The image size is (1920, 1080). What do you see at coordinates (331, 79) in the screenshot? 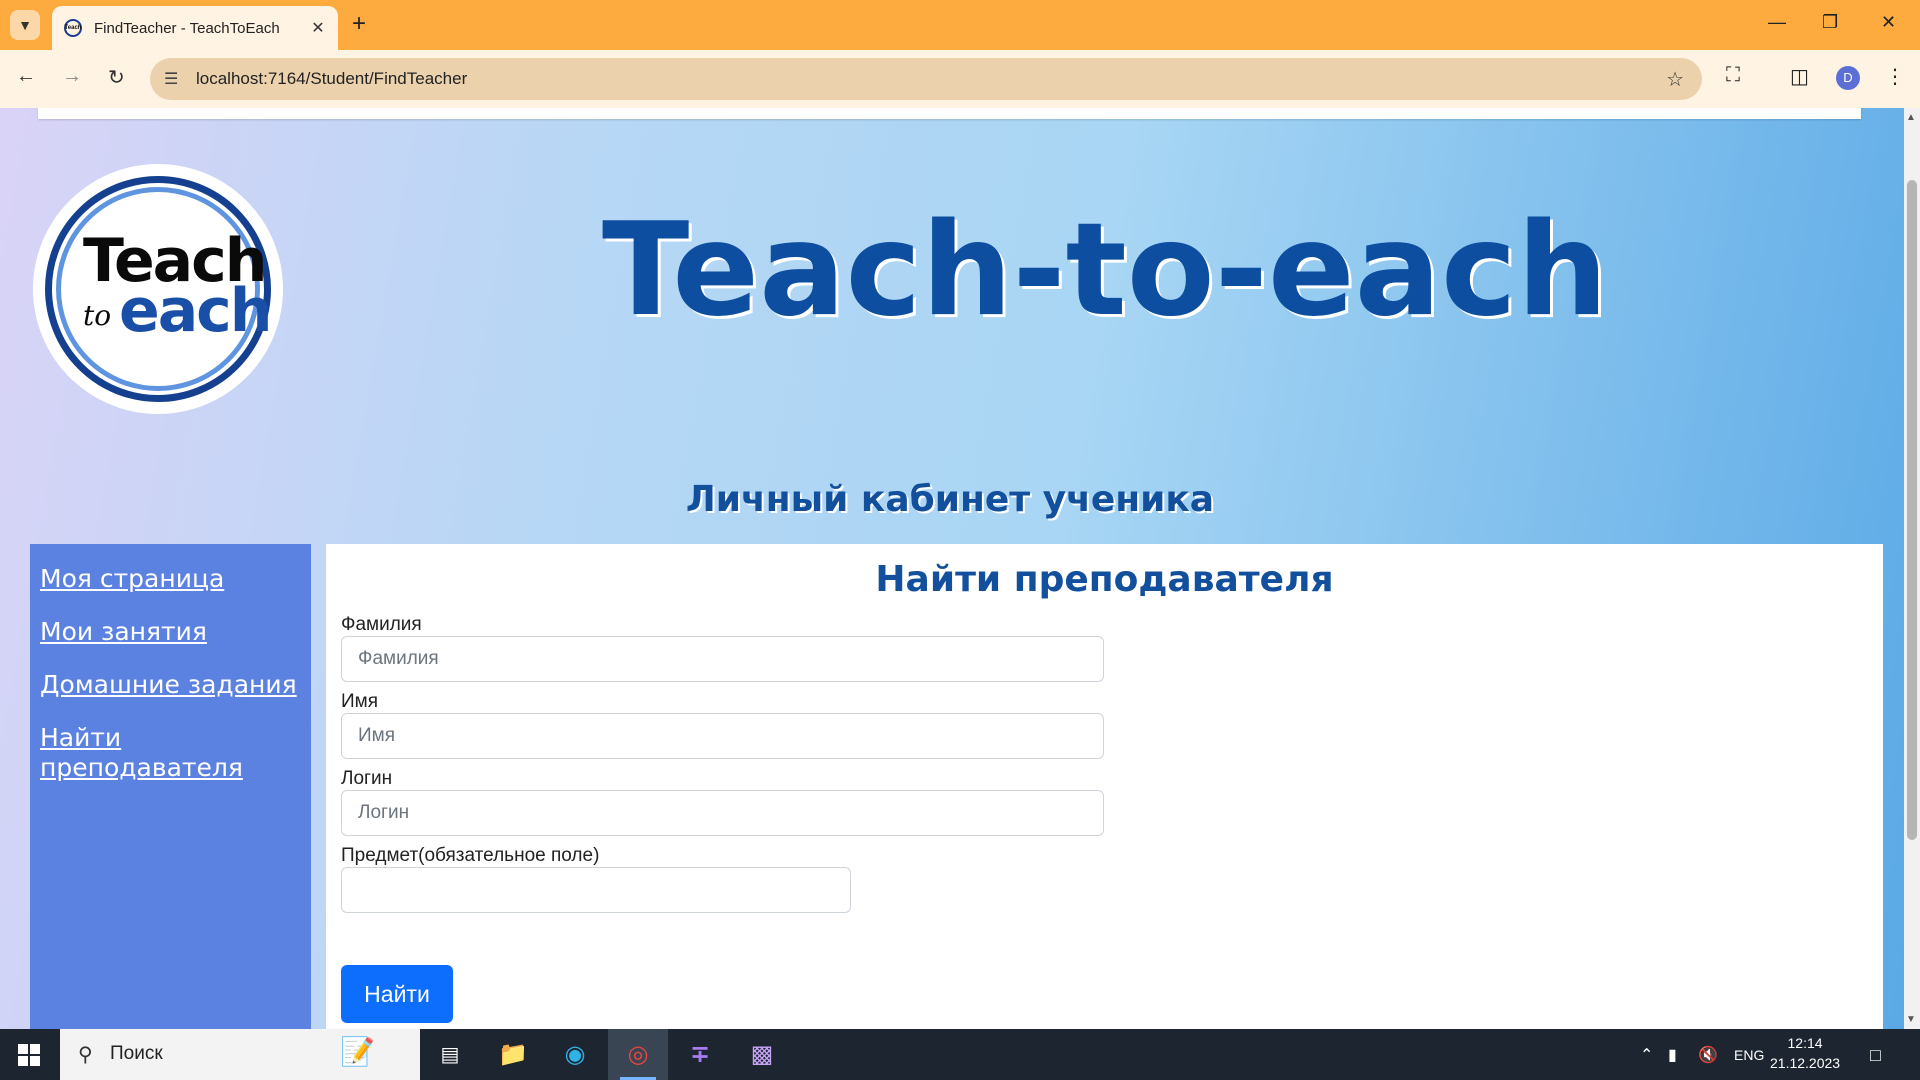
I see `url-text: localhost:7164/Student/FindTeacher` at bounding box center [331, 79].